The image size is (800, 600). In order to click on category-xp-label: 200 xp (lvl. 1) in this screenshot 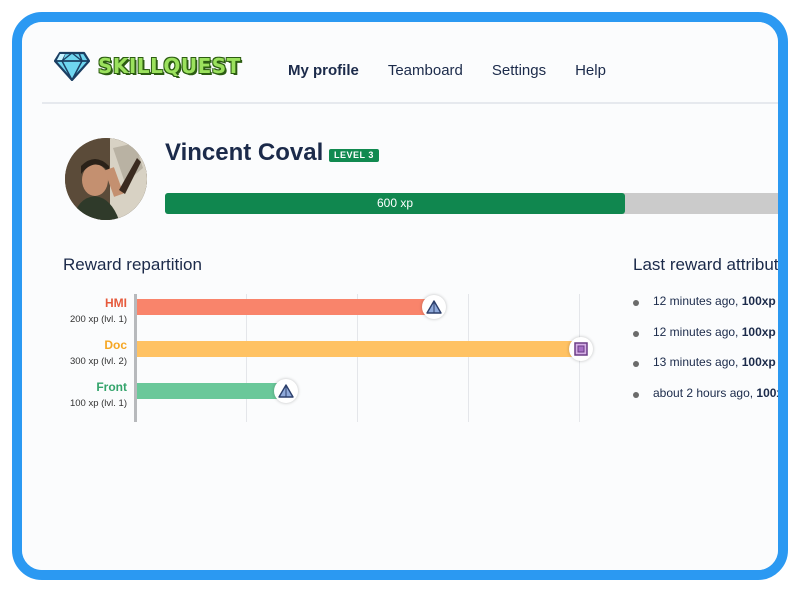, I will do `click(98, 319)`.